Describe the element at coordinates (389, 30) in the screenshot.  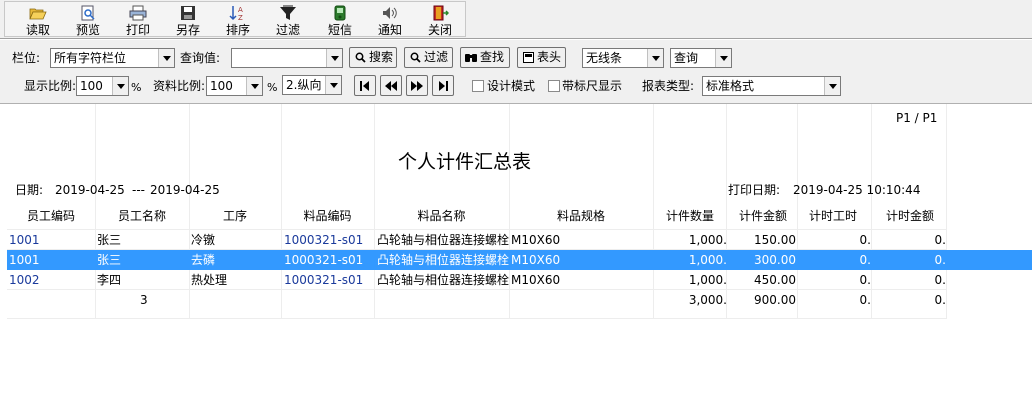
I see `notify-label: 通知` at that location.